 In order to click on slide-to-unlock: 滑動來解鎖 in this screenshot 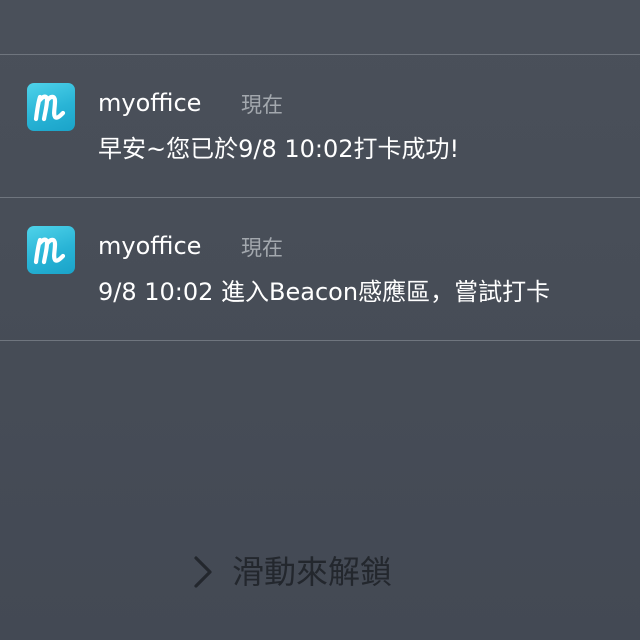, I will do `click(291, 572)`.